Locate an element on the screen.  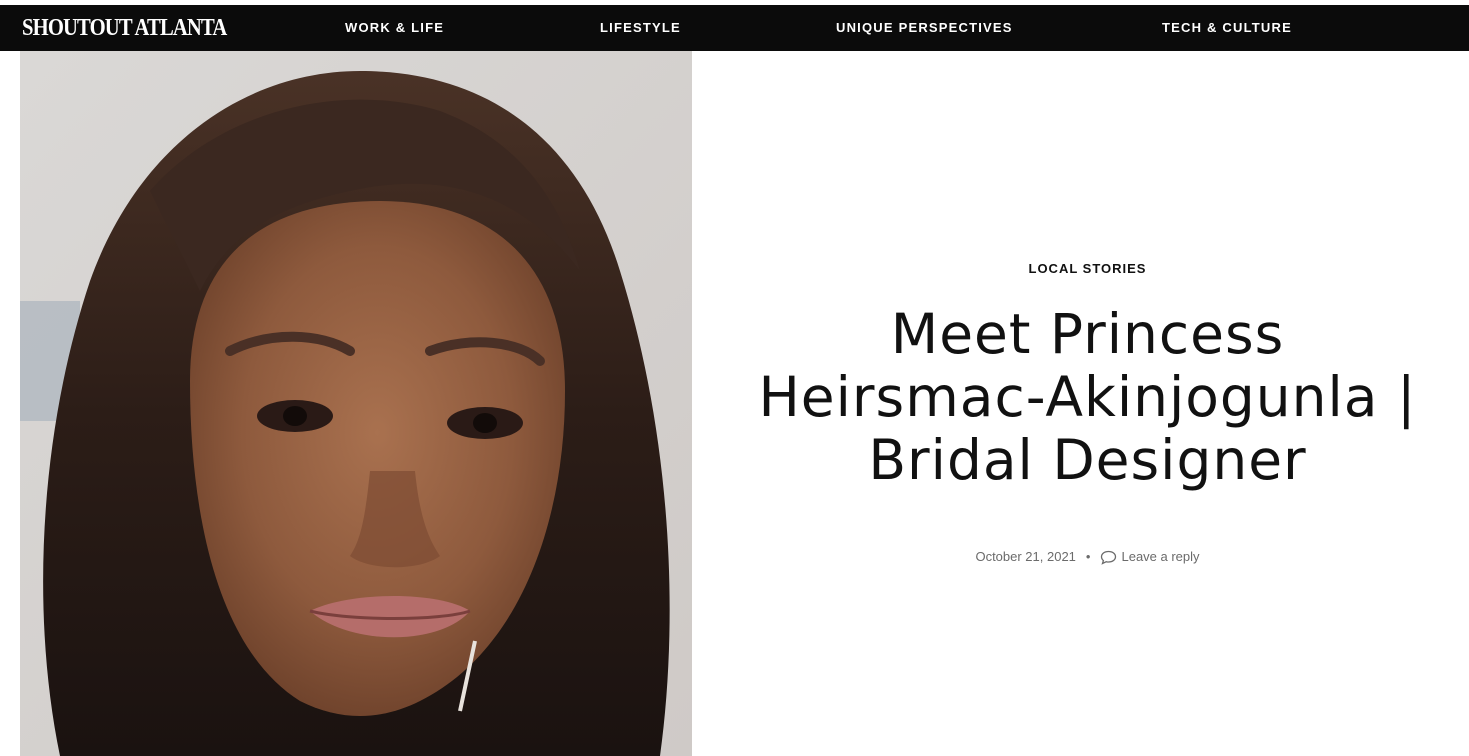
nav-tech-culture: TECH & CULTURE is located at coordinates (1227, 28).